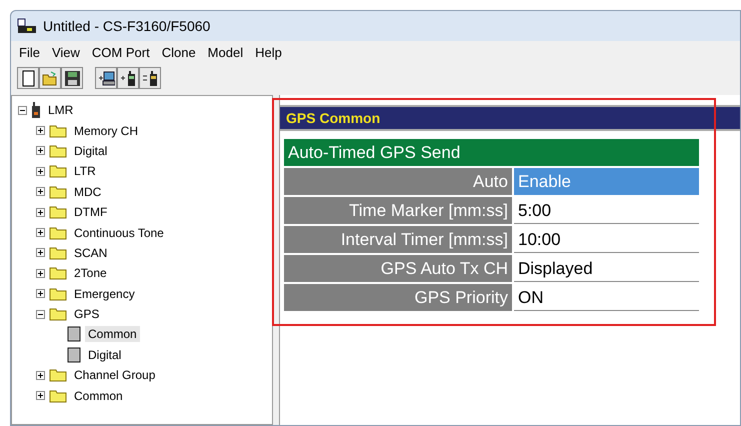  I want to click on tree-item: SCAN, so click(90, 252).